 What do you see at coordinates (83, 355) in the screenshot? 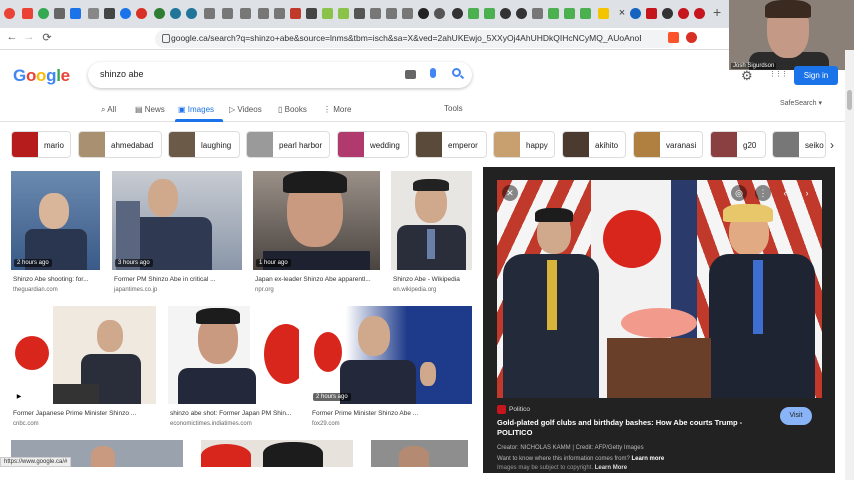
I see `result-image: ▶` at bounding box center [83, 355].